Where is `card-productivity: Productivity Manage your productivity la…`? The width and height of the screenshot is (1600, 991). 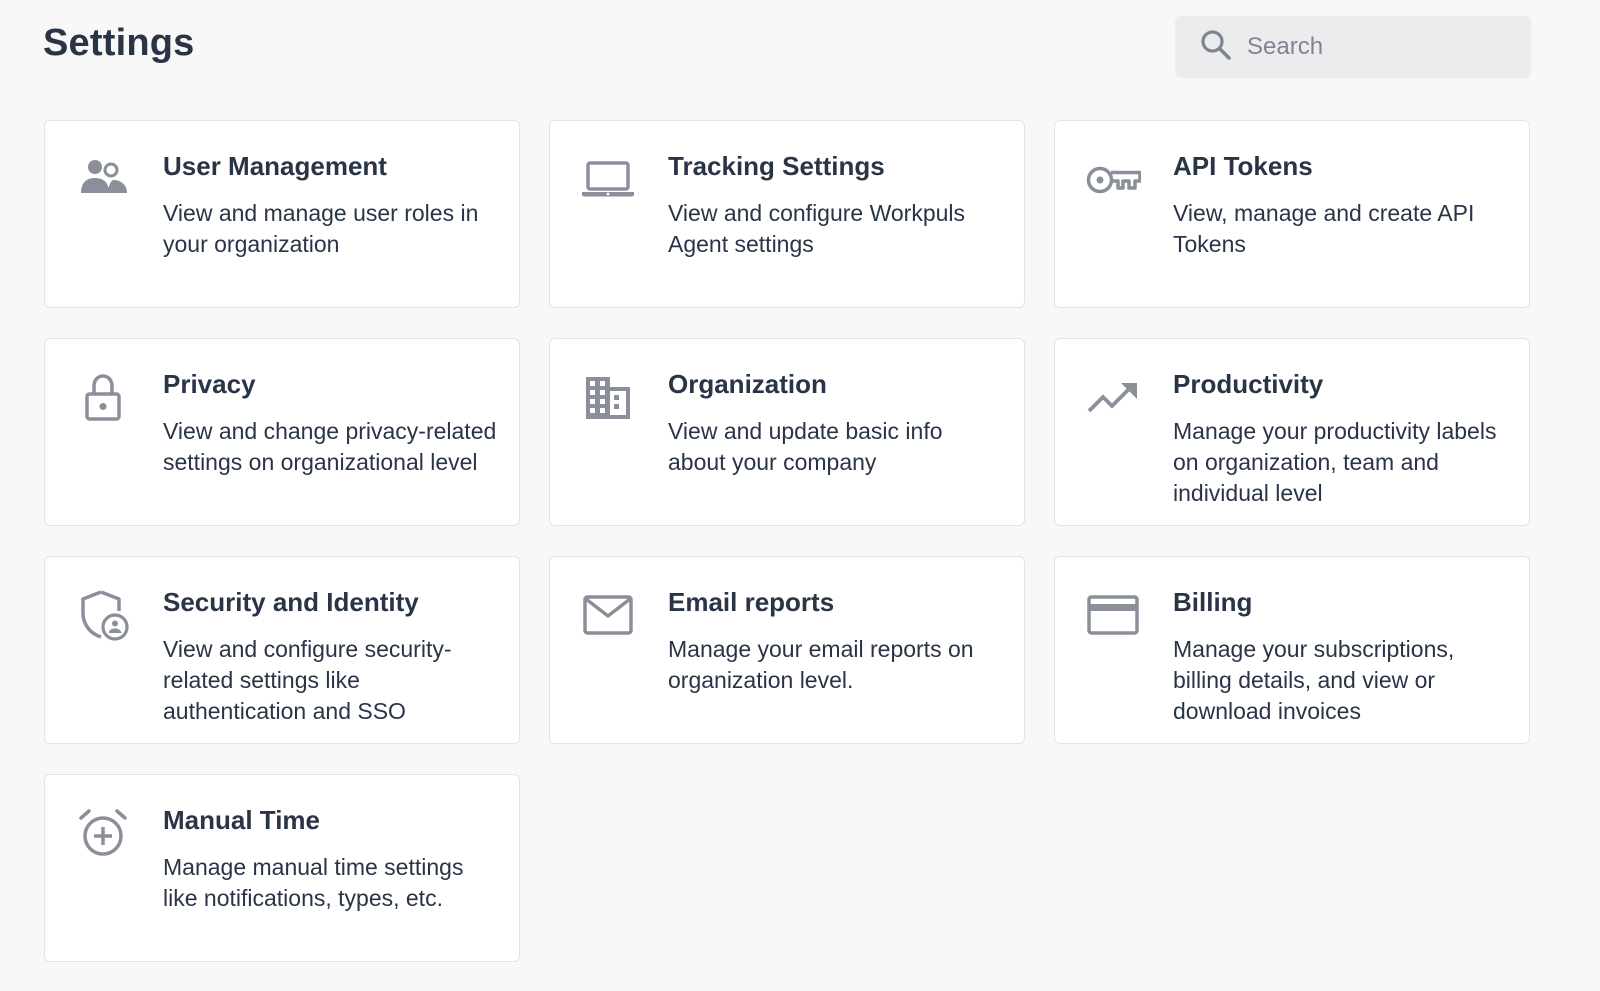 card-productivity: Productivity Manage your productivity la… is located at coordinates (1292, 432).